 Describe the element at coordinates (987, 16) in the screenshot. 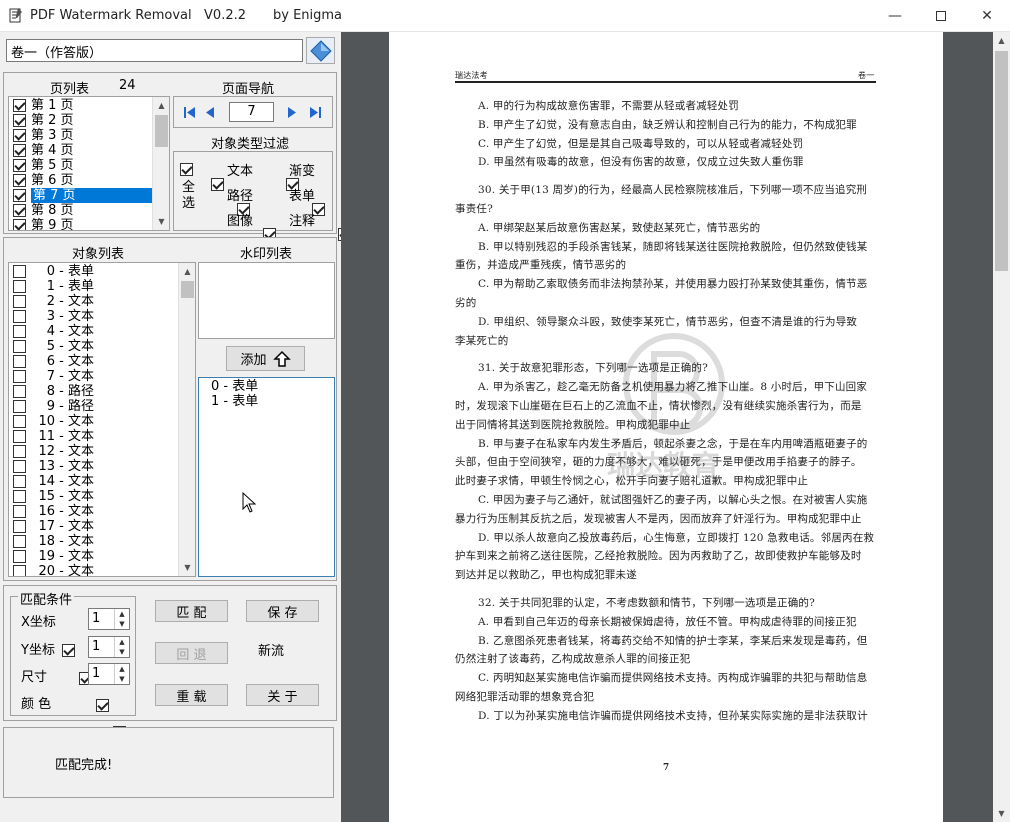

I see `close-button: ✕` at that location.